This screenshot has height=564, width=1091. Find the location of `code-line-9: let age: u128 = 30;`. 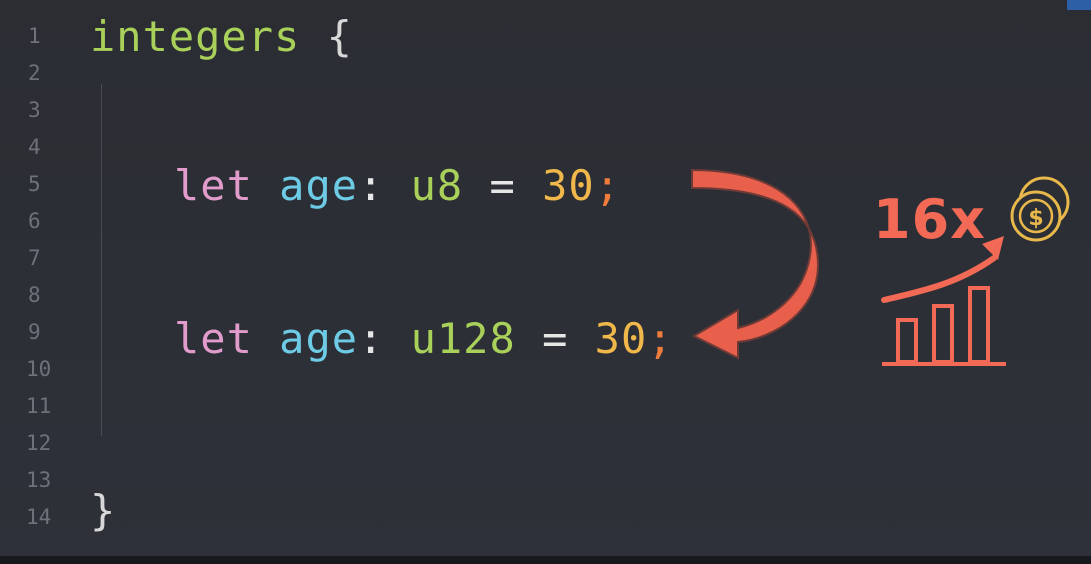

code-line-9: let age: u128 = 30; is located at coordinates (424, 338).